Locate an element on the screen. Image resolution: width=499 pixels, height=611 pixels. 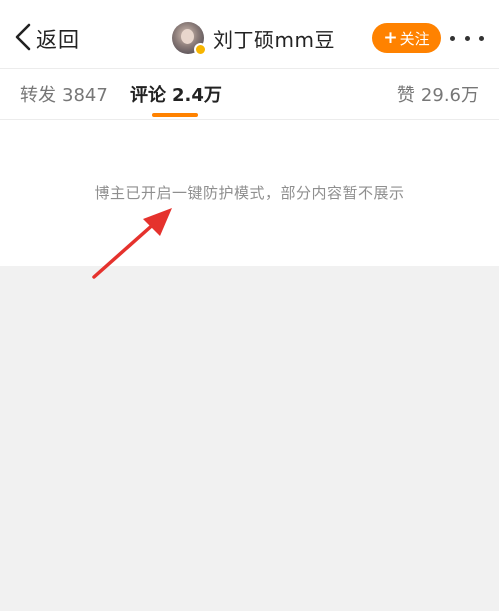
chevron-left-icon is located at coordinates (23, 39).